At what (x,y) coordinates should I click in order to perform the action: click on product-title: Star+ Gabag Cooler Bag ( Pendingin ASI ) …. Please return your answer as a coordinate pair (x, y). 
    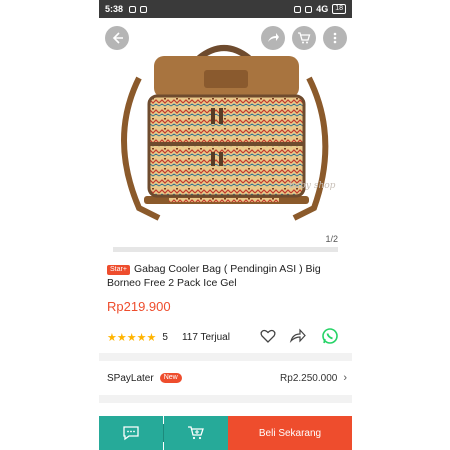
    Looking at the image, I should click on (227, 276).